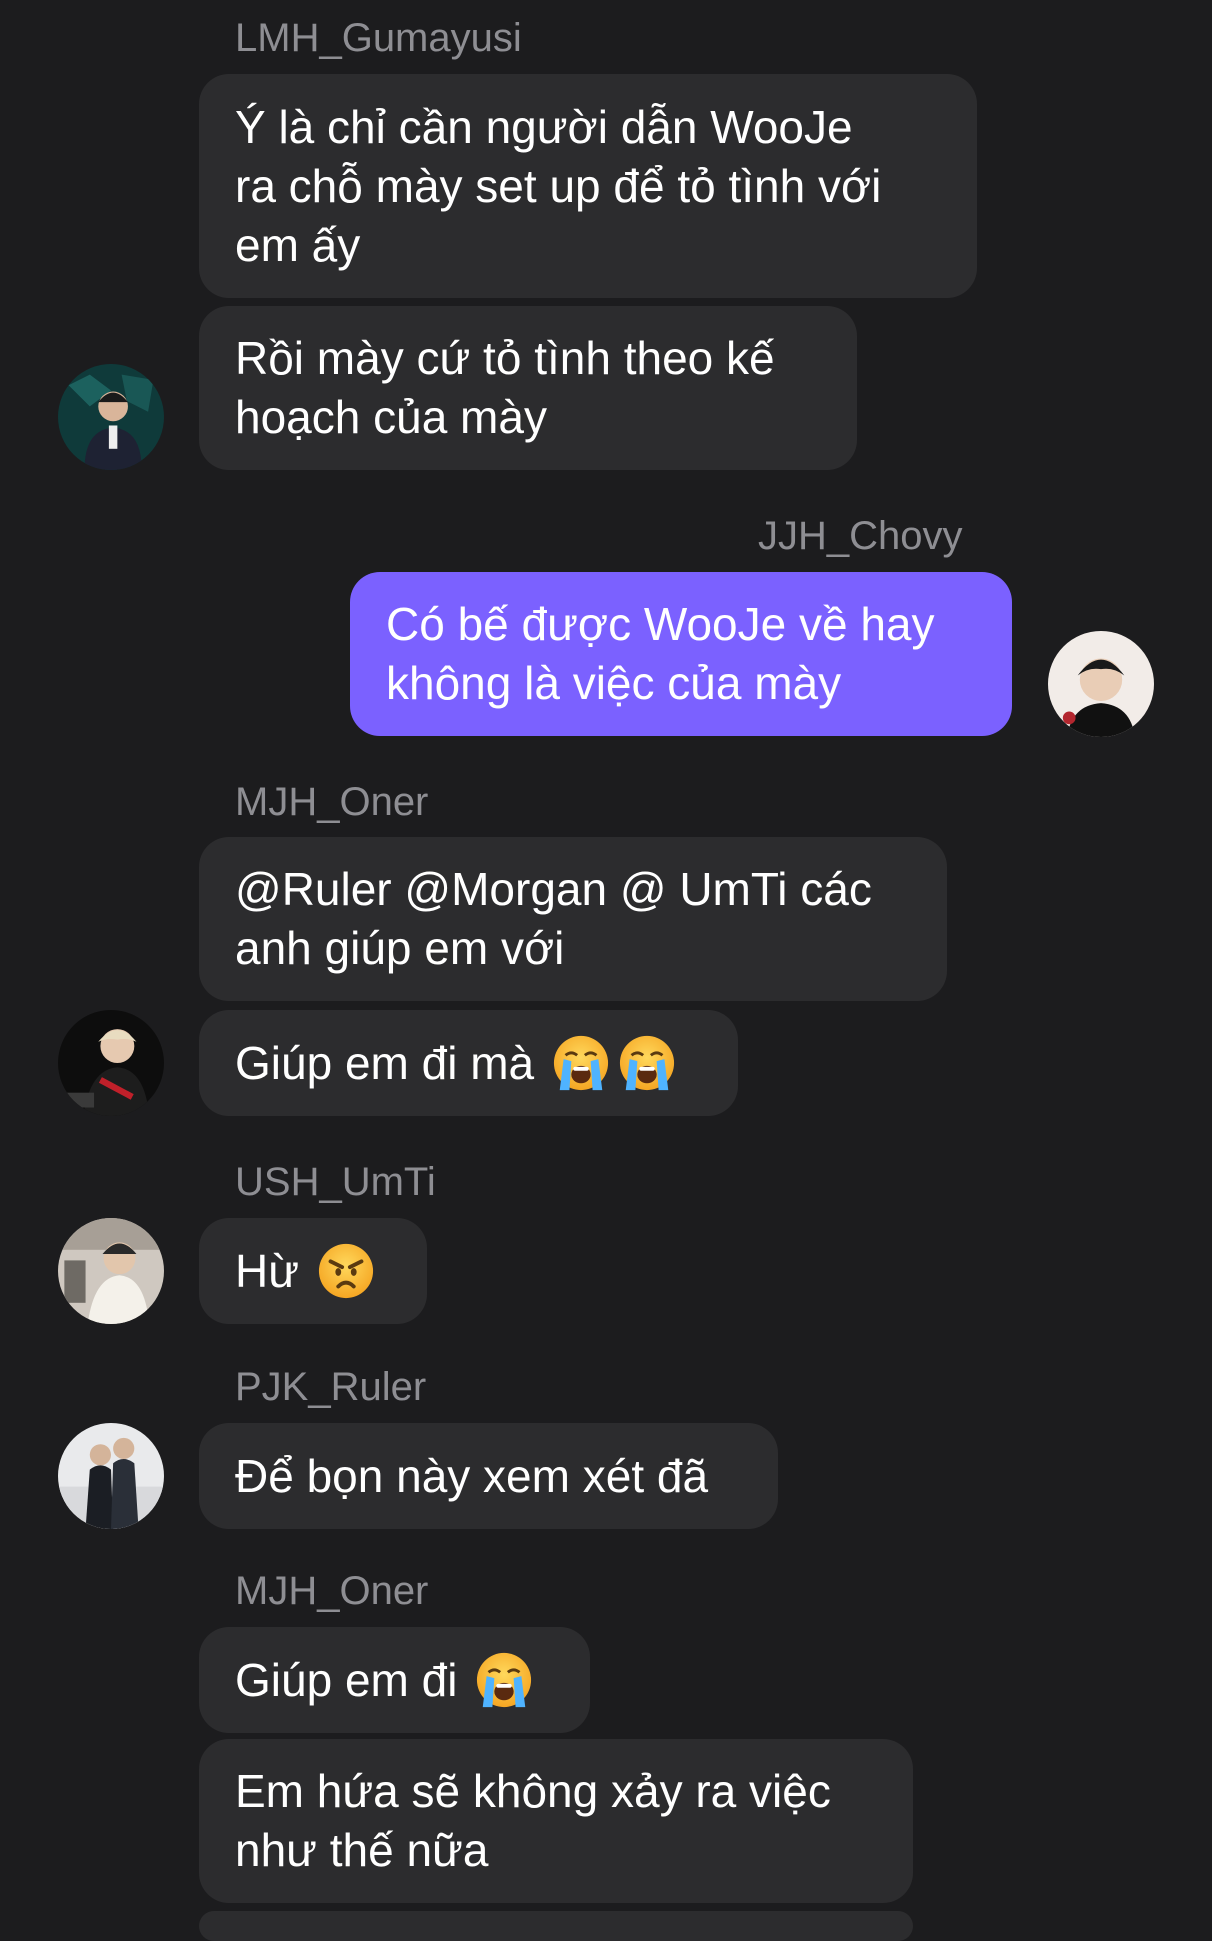  I want to click on message-text: Em hứa sẽ không xảy ra việc như thế nữa, so click(533, 1820).